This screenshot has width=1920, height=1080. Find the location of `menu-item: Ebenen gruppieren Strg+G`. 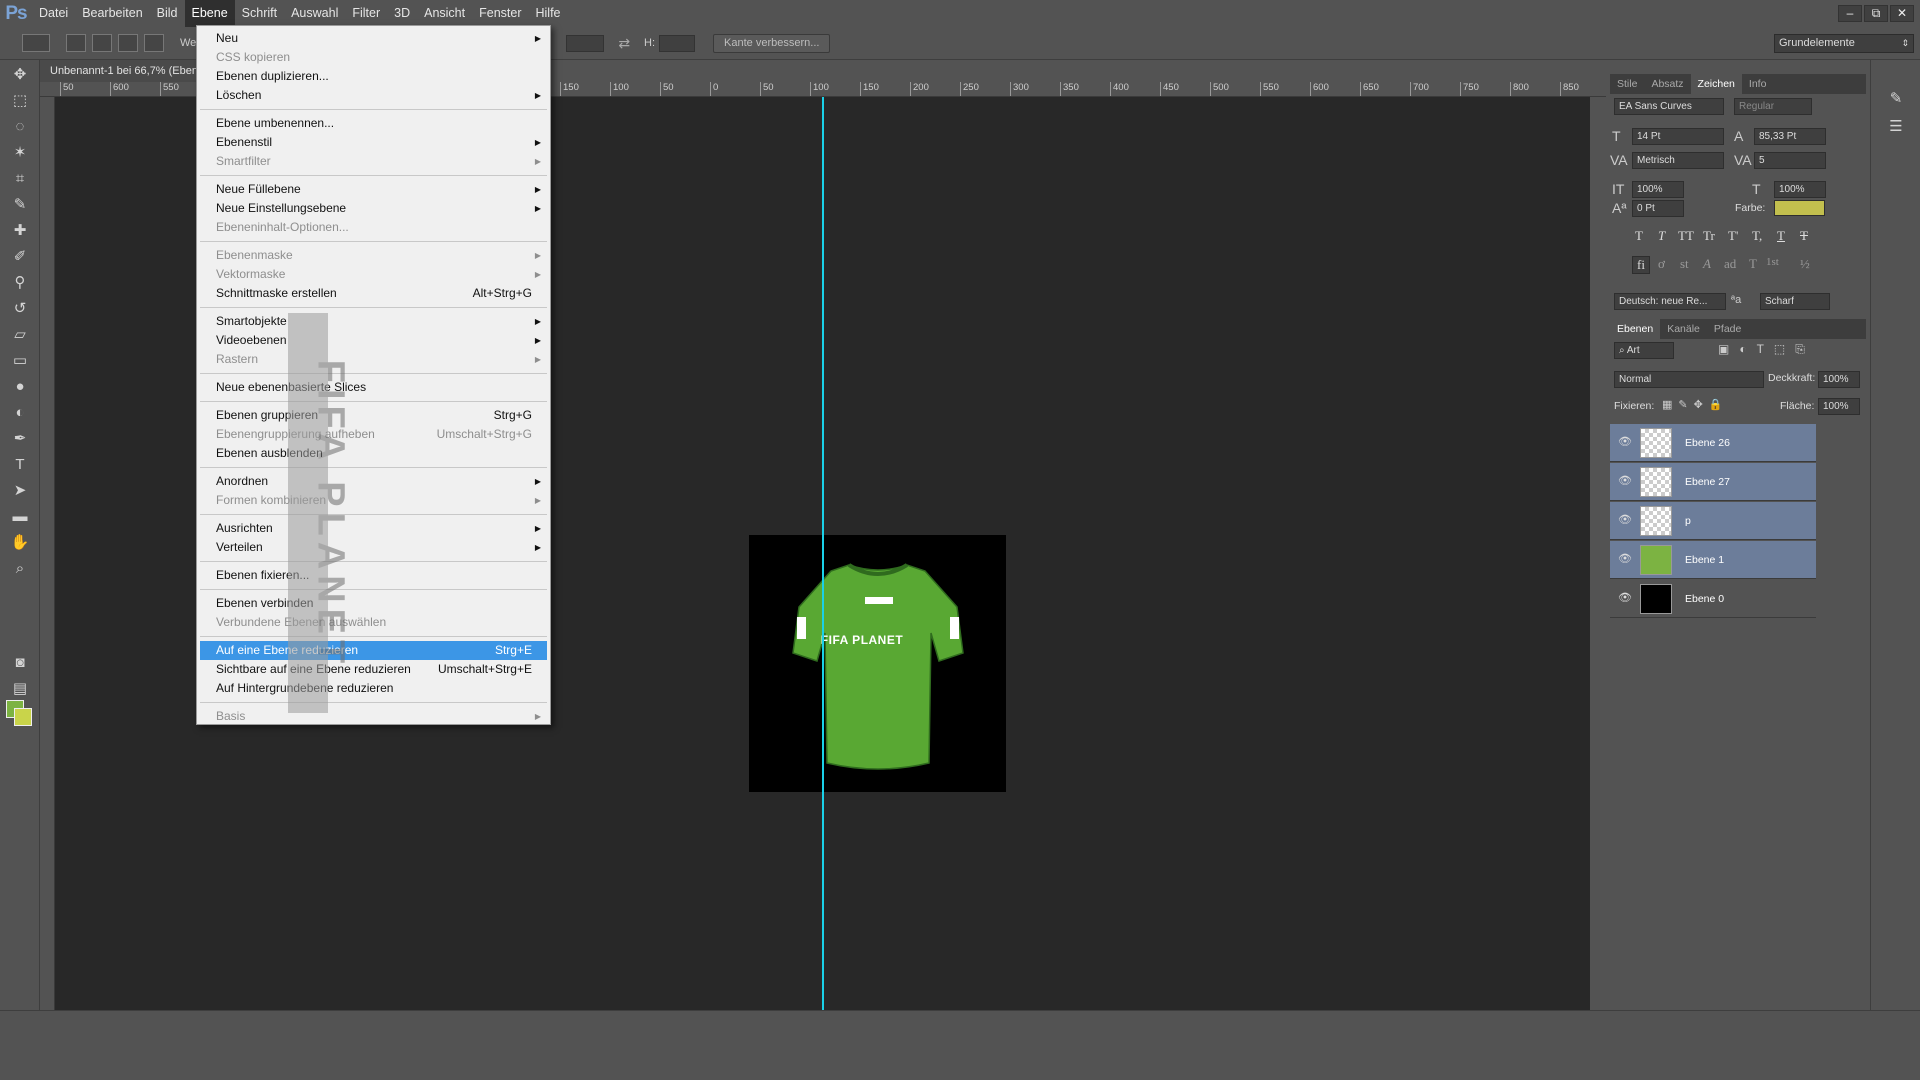

menu-item: Ebenen gruppieren Strg+G is located at coordinates (373, 415).